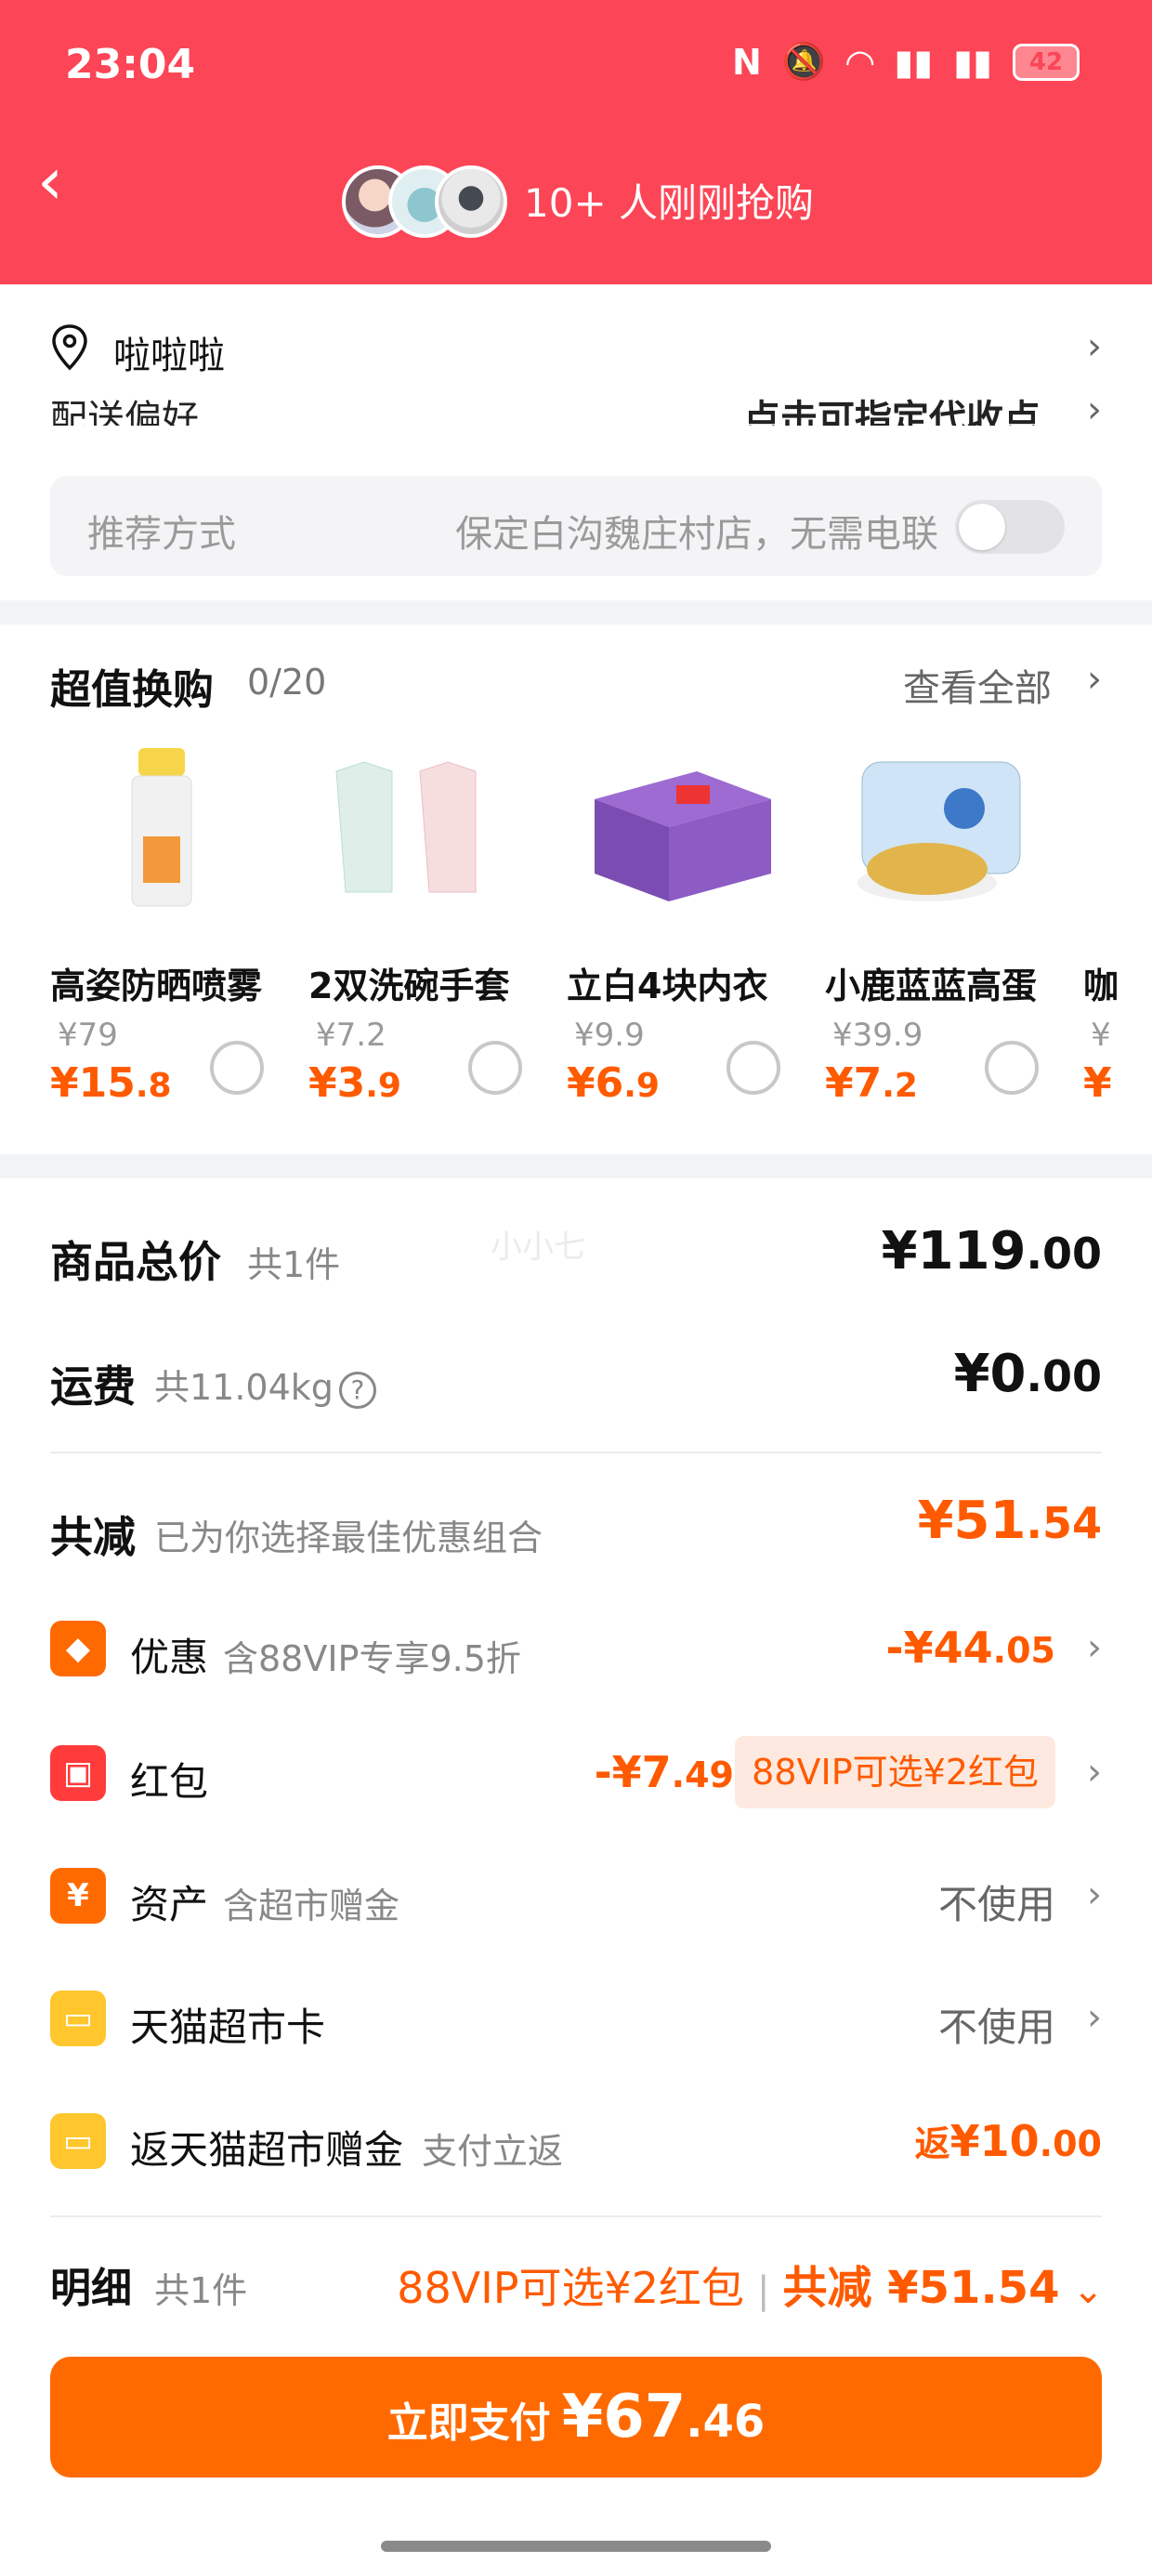 This screenshot has height=2576, width=1152. I want to click on asset-sub: 含超市赠金, so click(311, 1906).